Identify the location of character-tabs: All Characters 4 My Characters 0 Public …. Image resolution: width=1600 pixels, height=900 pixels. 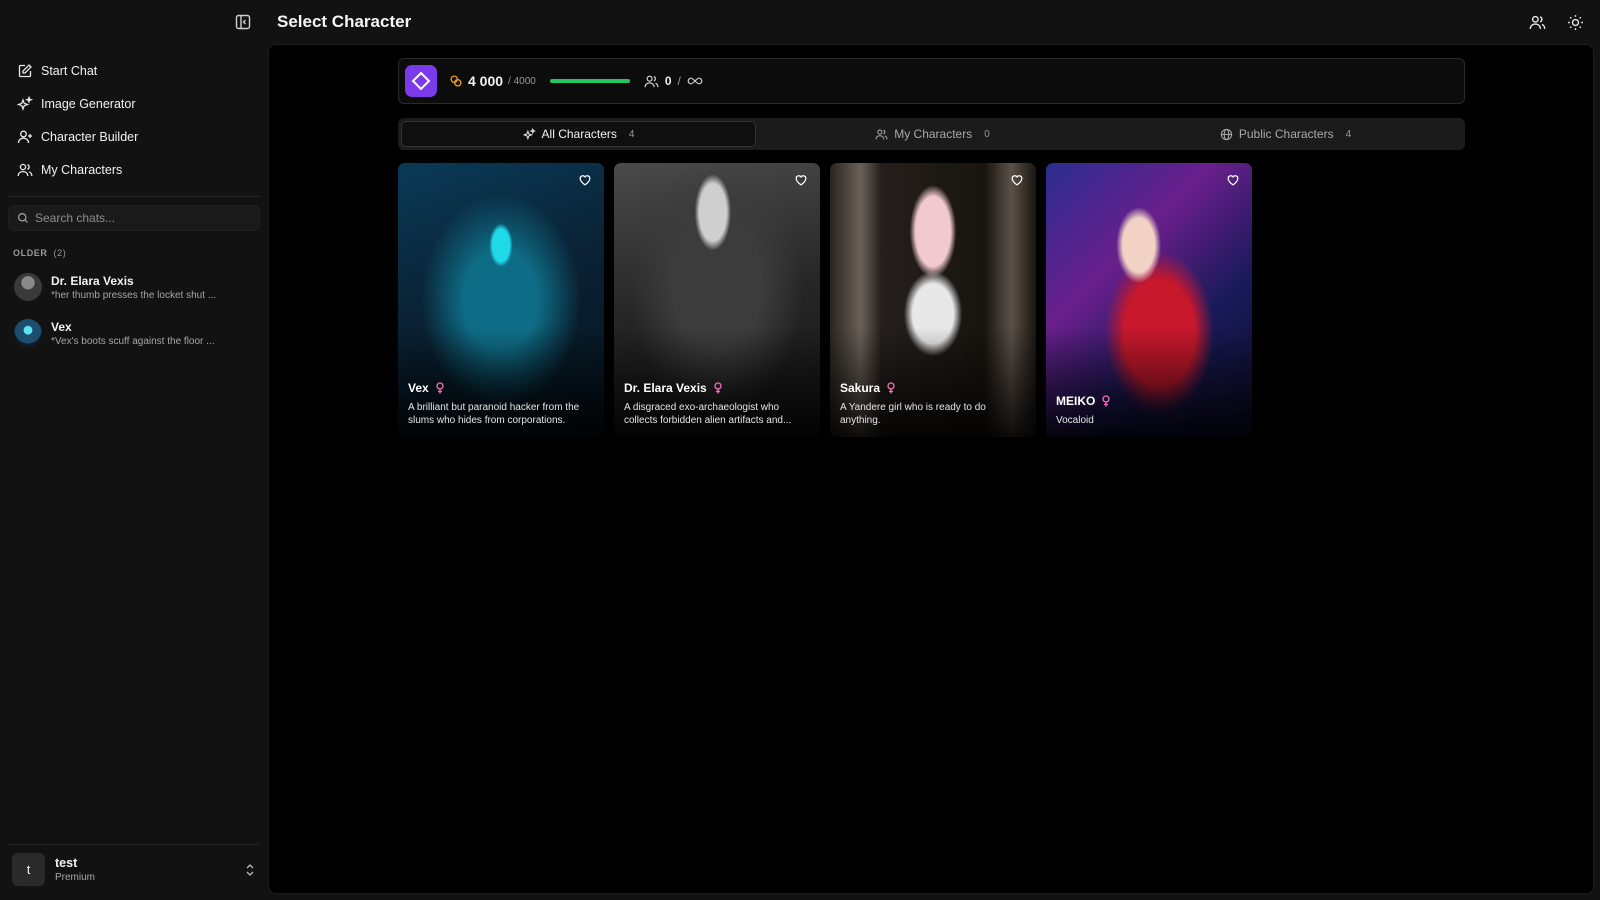
(931, 134).